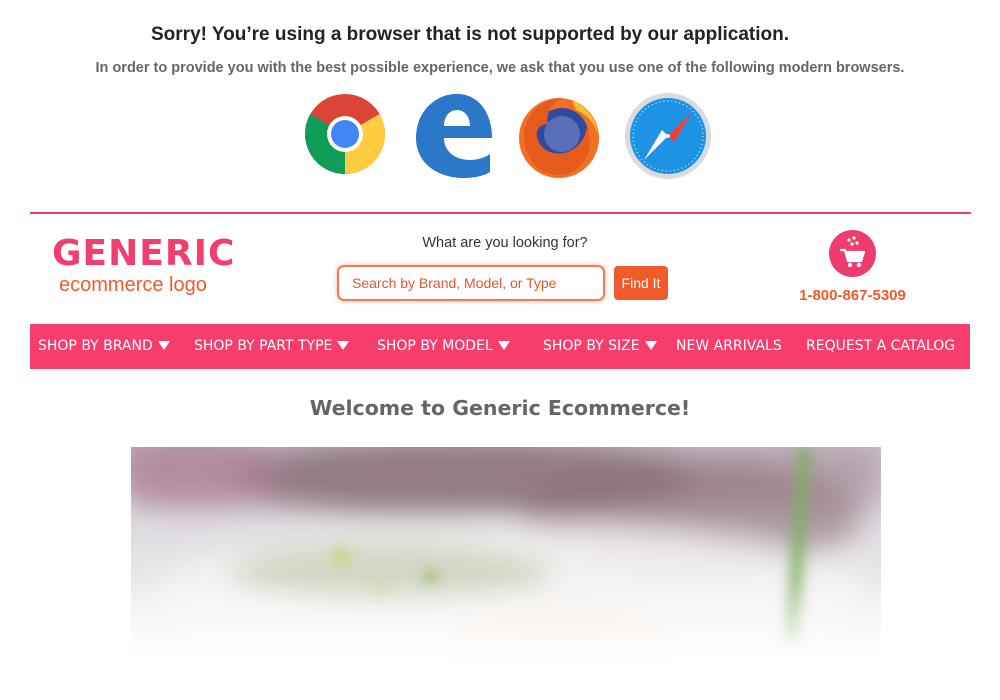 The height and width of the screenshot is (700, 1000). I want to click on nav-label: SHOP BY MODEL, so click(435, 346).